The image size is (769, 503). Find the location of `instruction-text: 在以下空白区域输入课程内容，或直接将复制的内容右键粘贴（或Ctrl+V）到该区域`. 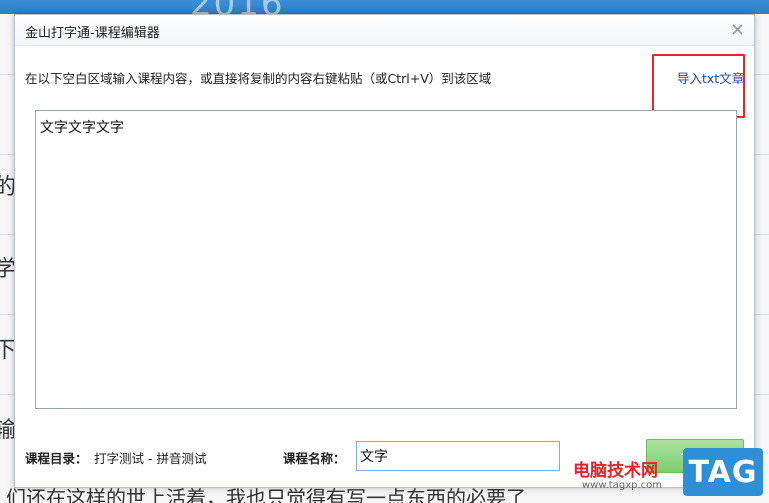

instruction-text: 在以下空白区域输入课程内容，或直接将复制的内容右键粘贴（或Ctrl+V）到该区域 is located at coordinates (258, 78).